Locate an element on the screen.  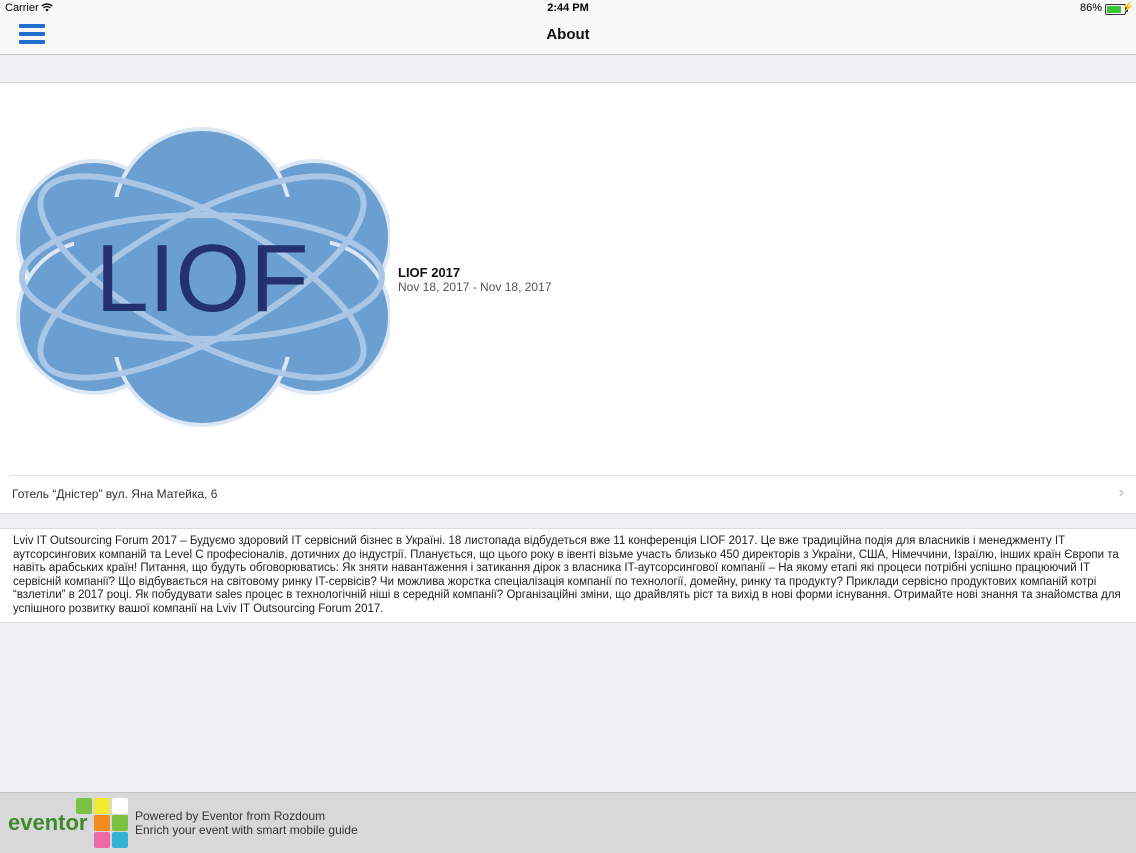
charging-icon: ⚡ is located at coordinates (1127, 7).